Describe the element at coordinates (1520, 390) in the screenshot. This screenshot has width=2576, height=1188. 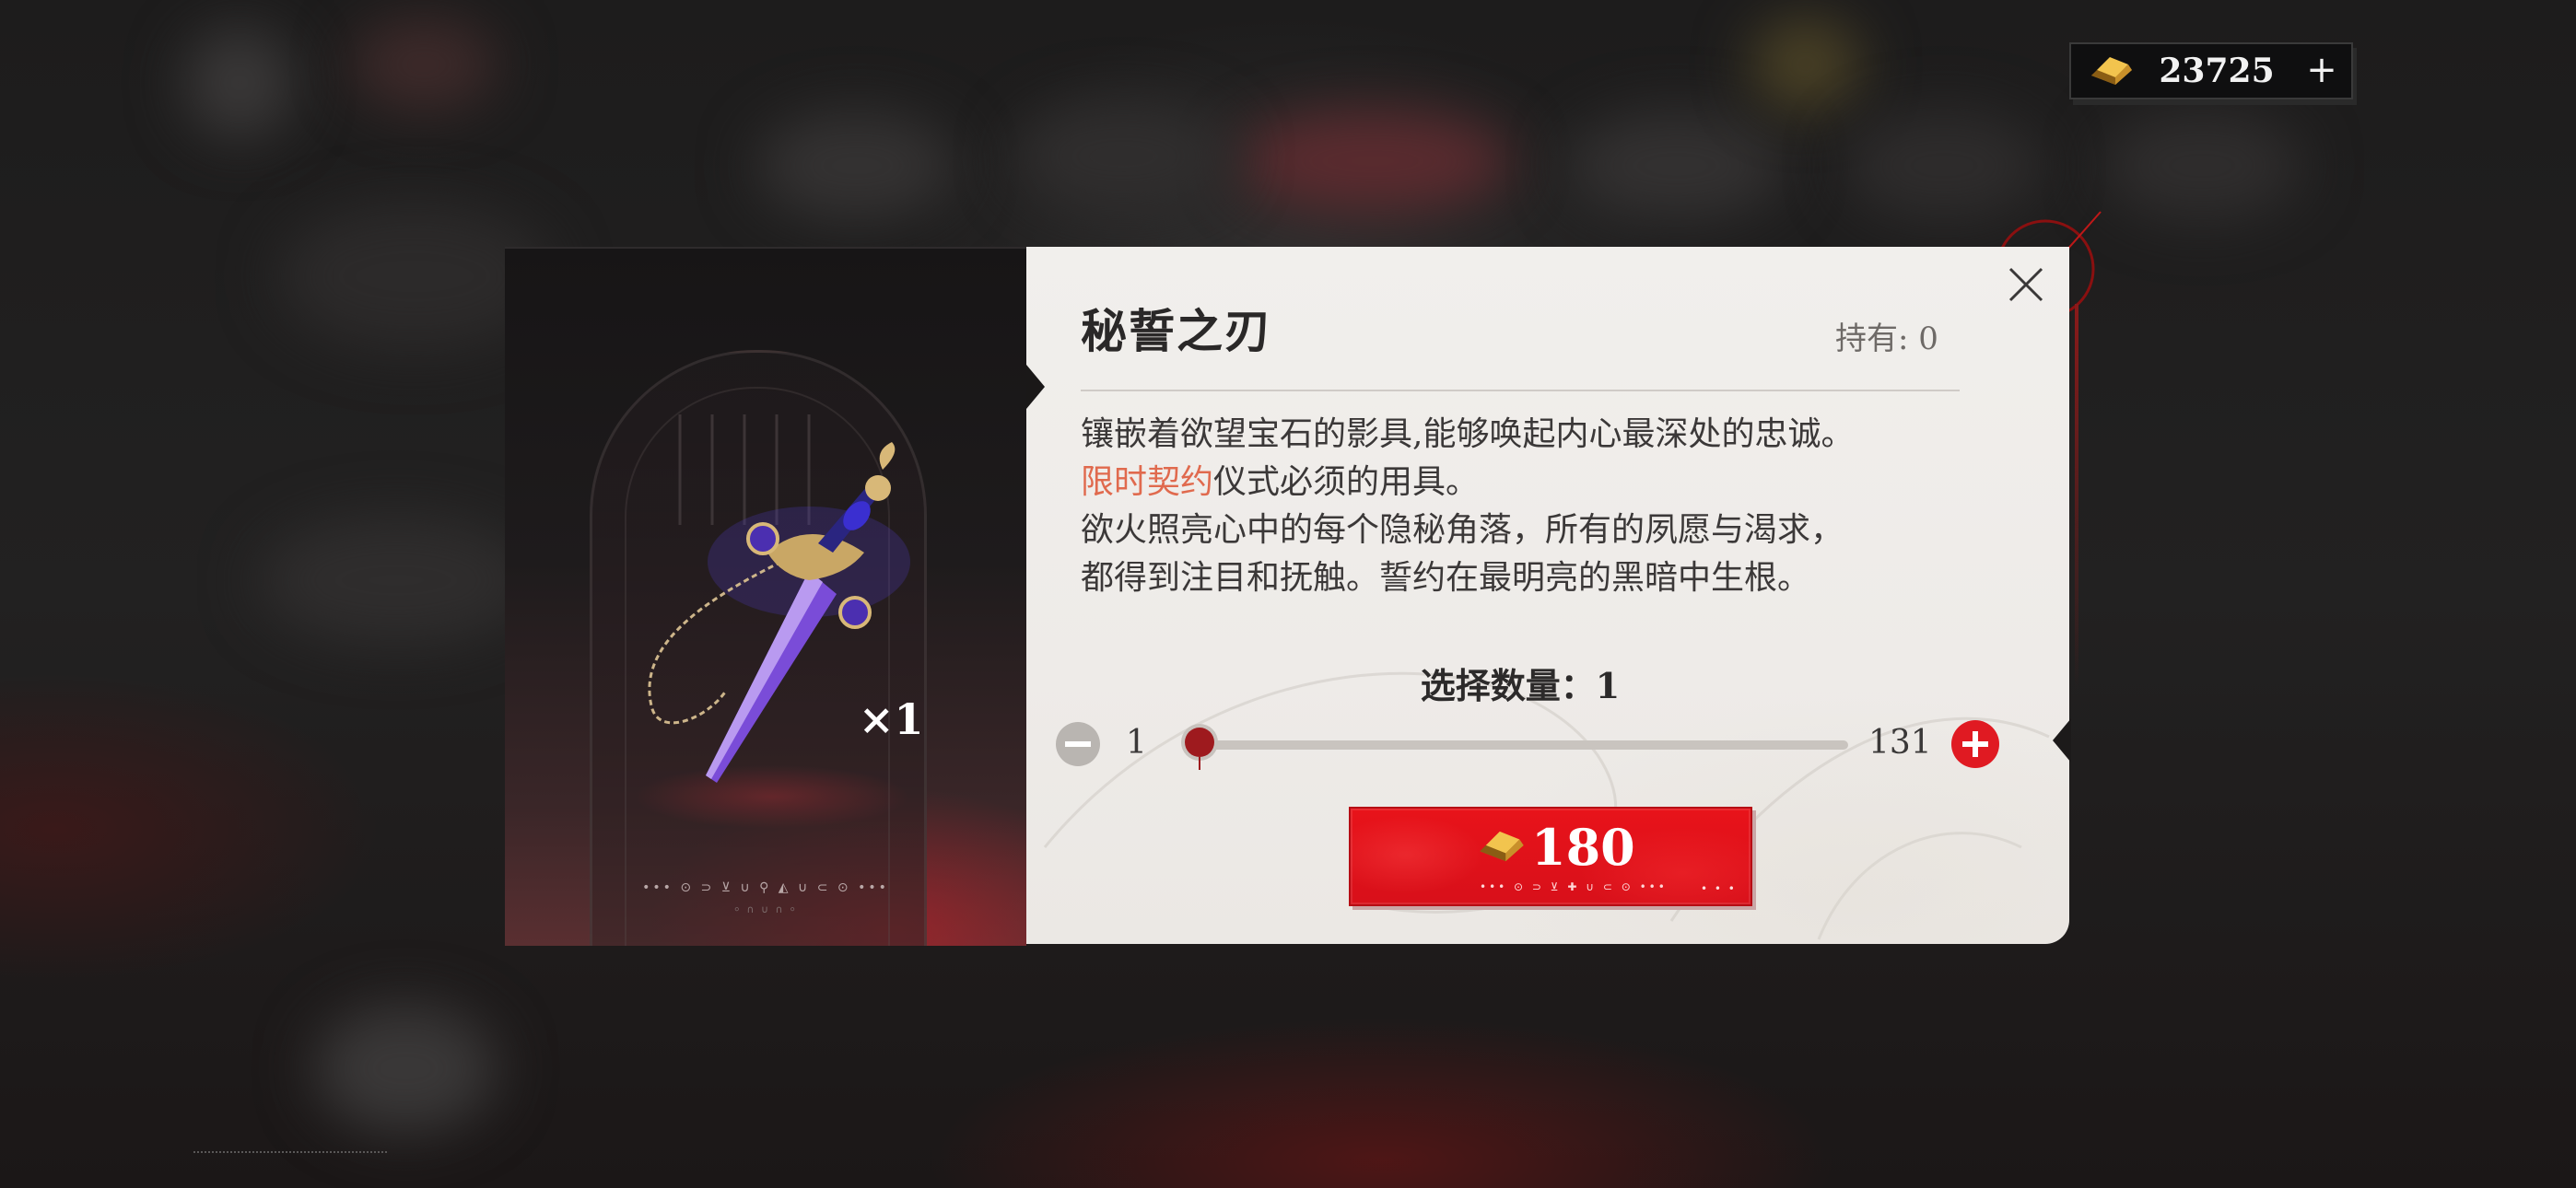
I see `title-divider` at that location.